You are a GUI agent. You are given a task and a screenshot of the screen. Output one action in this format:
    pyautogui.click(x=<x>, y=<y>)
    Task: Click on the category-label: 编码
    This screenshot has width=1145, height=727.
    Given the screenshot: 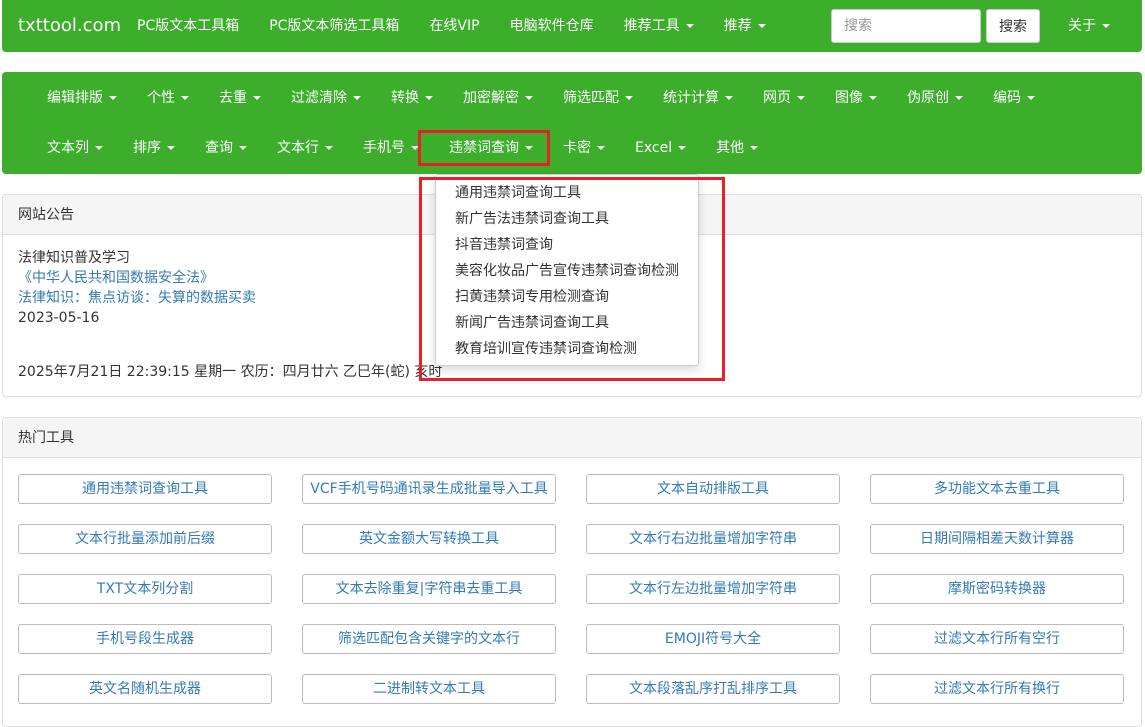 What is the action you would take?
    pyautogui.click(x=1007, y=98)
    